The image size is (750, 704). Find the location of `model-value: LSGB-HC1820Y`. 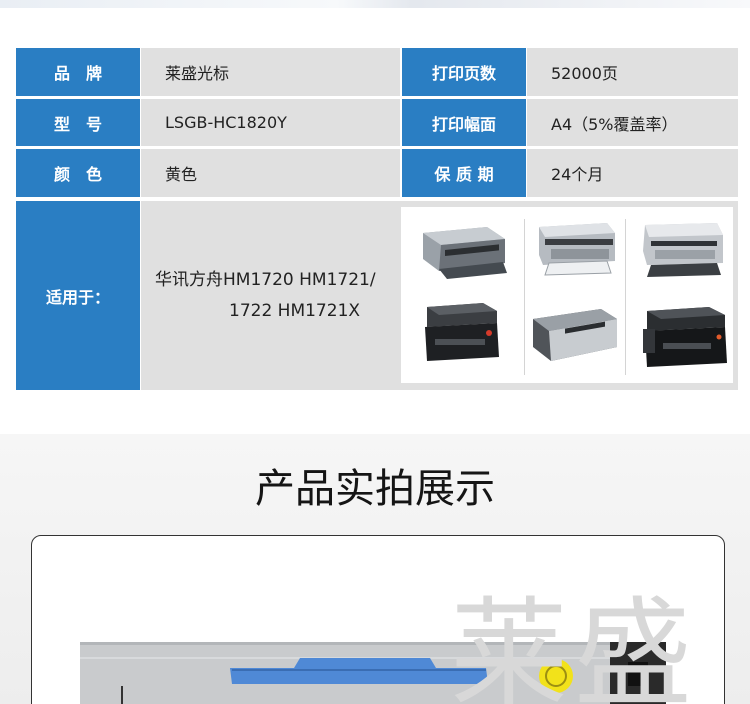

model-value: LSGB-HC1820Y is located at coordinates (270, 122).